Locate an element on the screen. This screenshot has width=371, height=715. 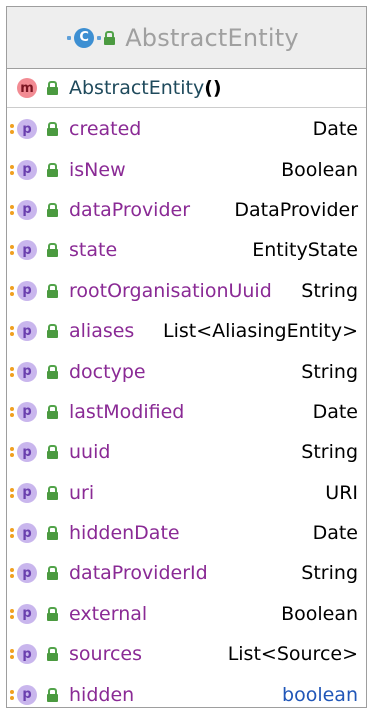
property-row: p created Date is located at coordinates (186, 129).